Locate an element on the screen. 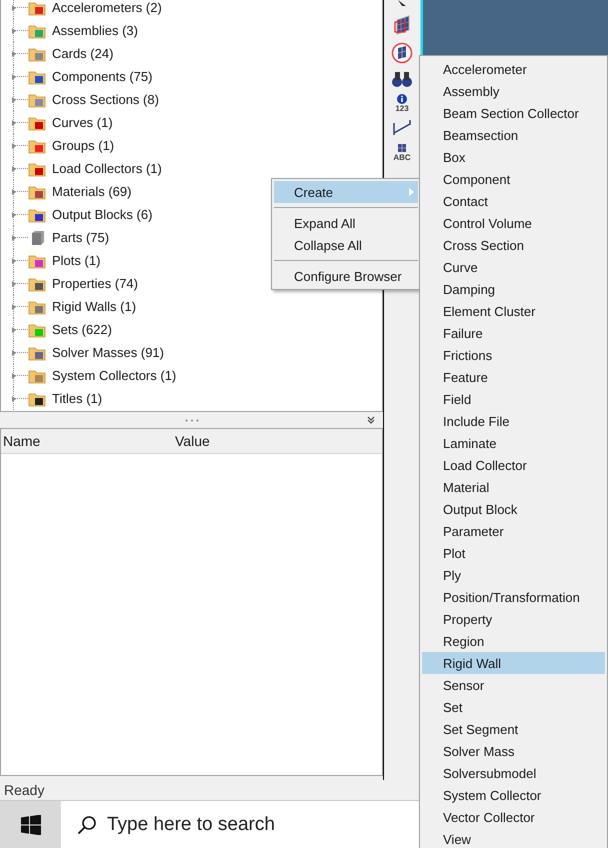 The image size is (608, 848). menu-item: Plot is located at coordinates (513, 553).